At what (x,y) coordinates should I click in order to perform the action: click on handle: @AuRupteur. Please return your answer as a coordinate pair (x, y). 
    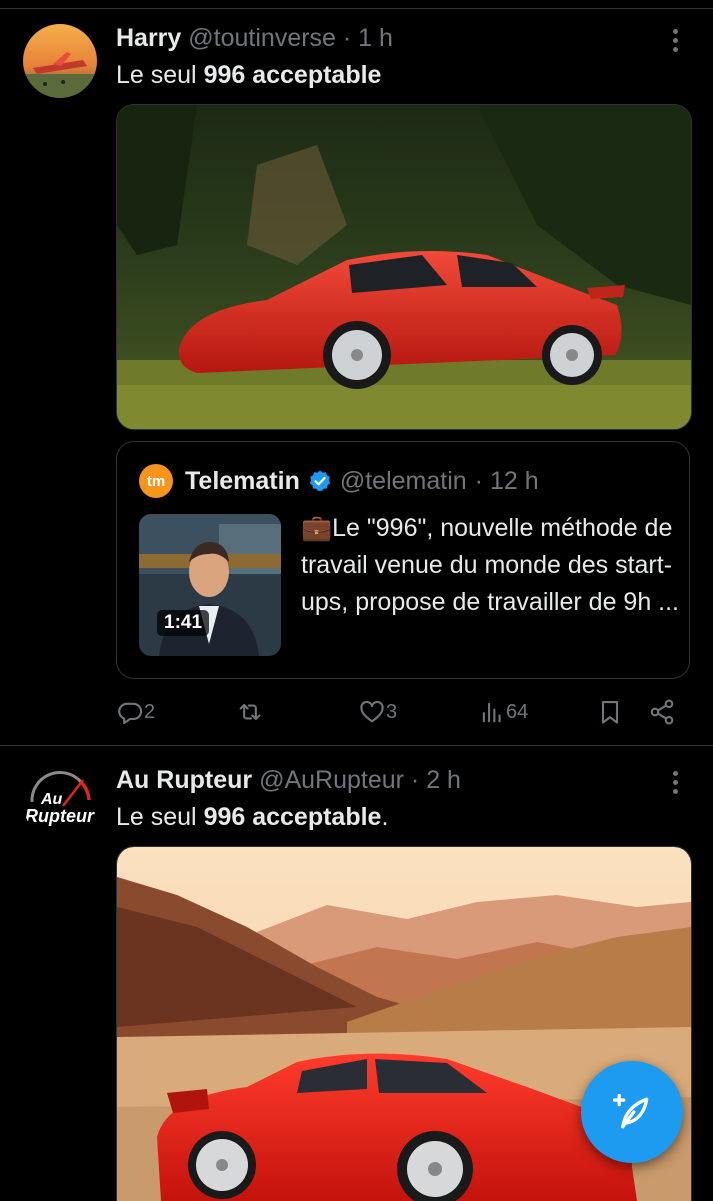
    Looking at the image, I should click on (331, 780).